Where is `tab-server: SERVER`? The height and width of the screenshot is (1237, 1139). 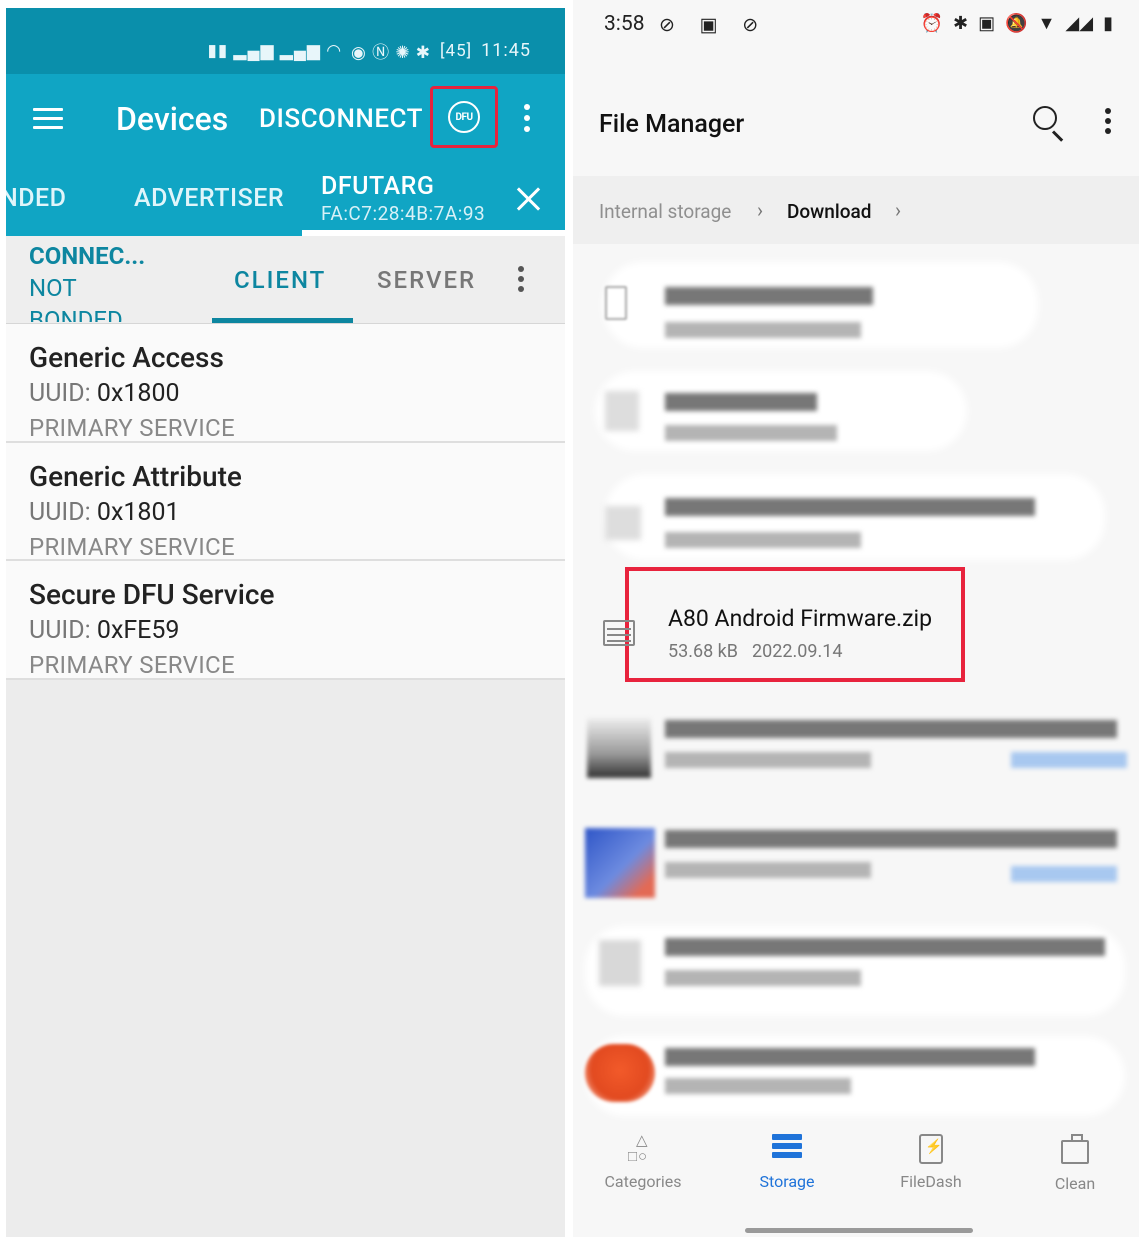
tab-server: SERVER is located at coordinates (426, 280).